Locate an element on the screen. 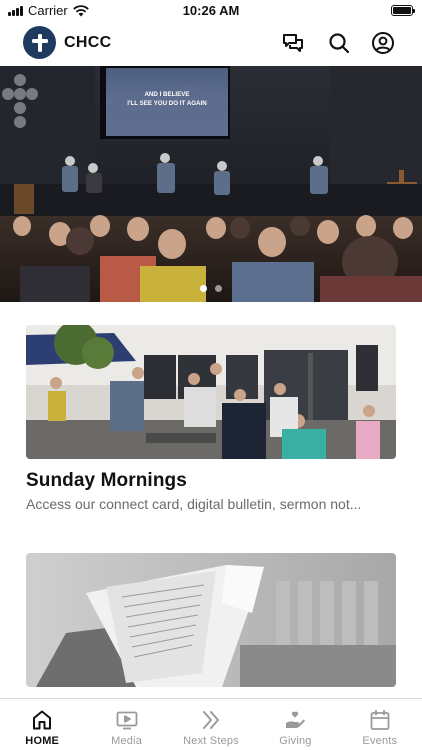 The width and height of the screenshot is (422, 750). app-header: CHCC is located at coordinates (211, 44).